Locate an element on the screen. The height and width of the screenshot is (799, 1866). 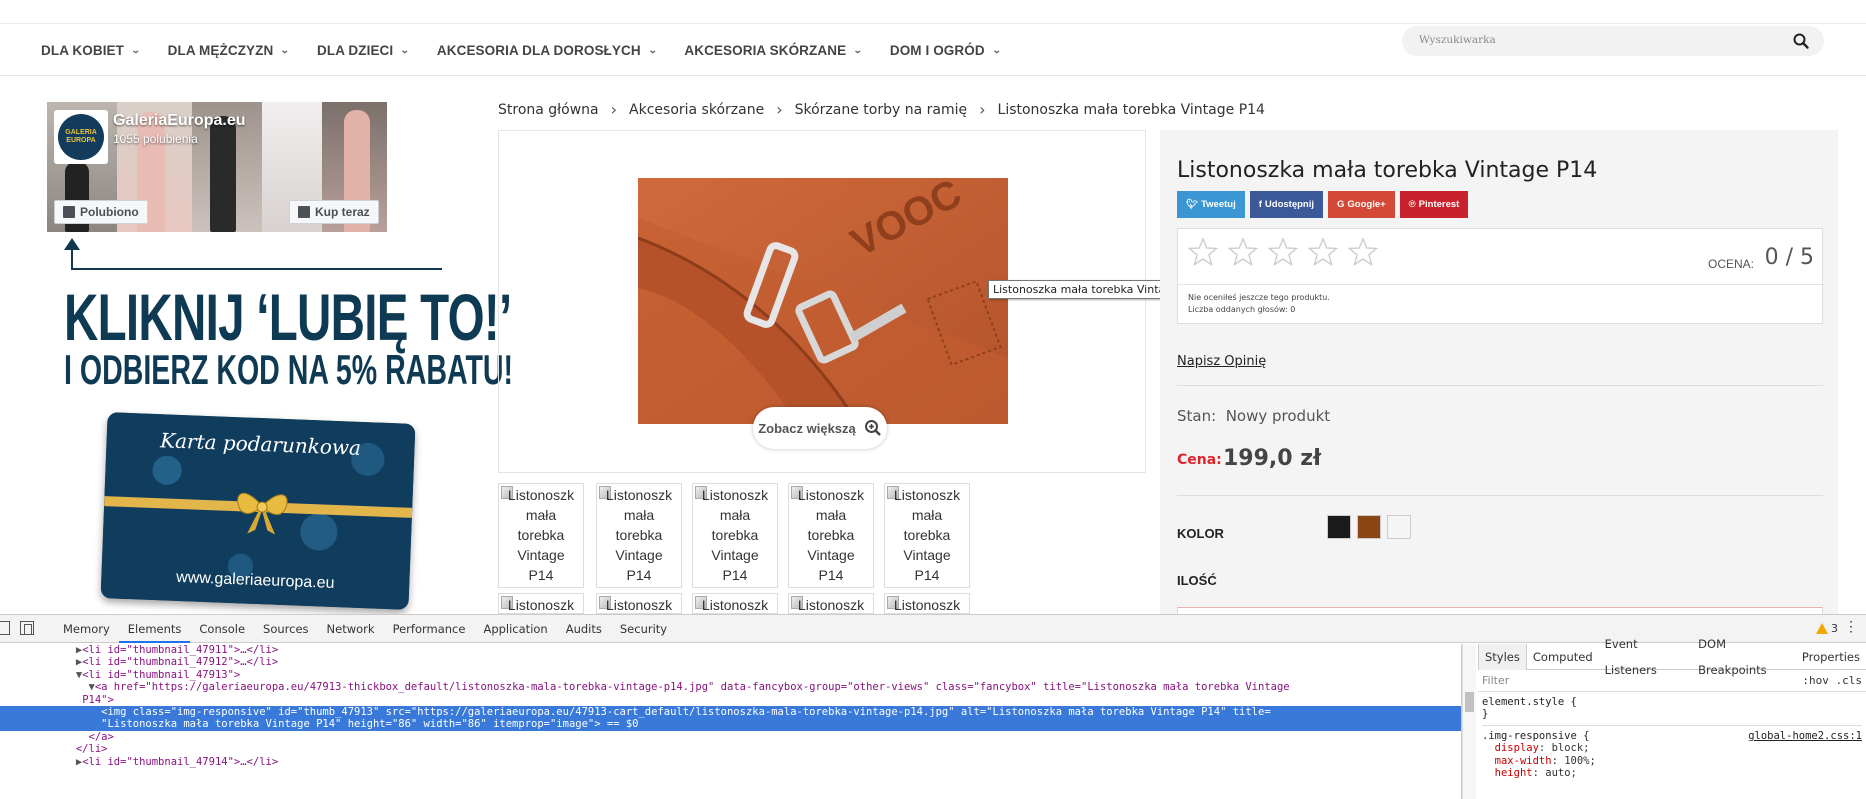
tab-application: Application is located at coordinates (515, 629).